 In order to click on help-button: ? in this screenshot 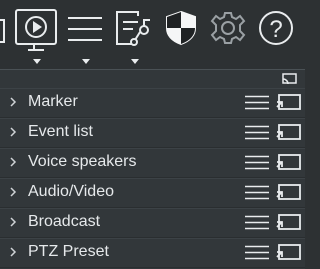, I will do `click(276, 35)`.